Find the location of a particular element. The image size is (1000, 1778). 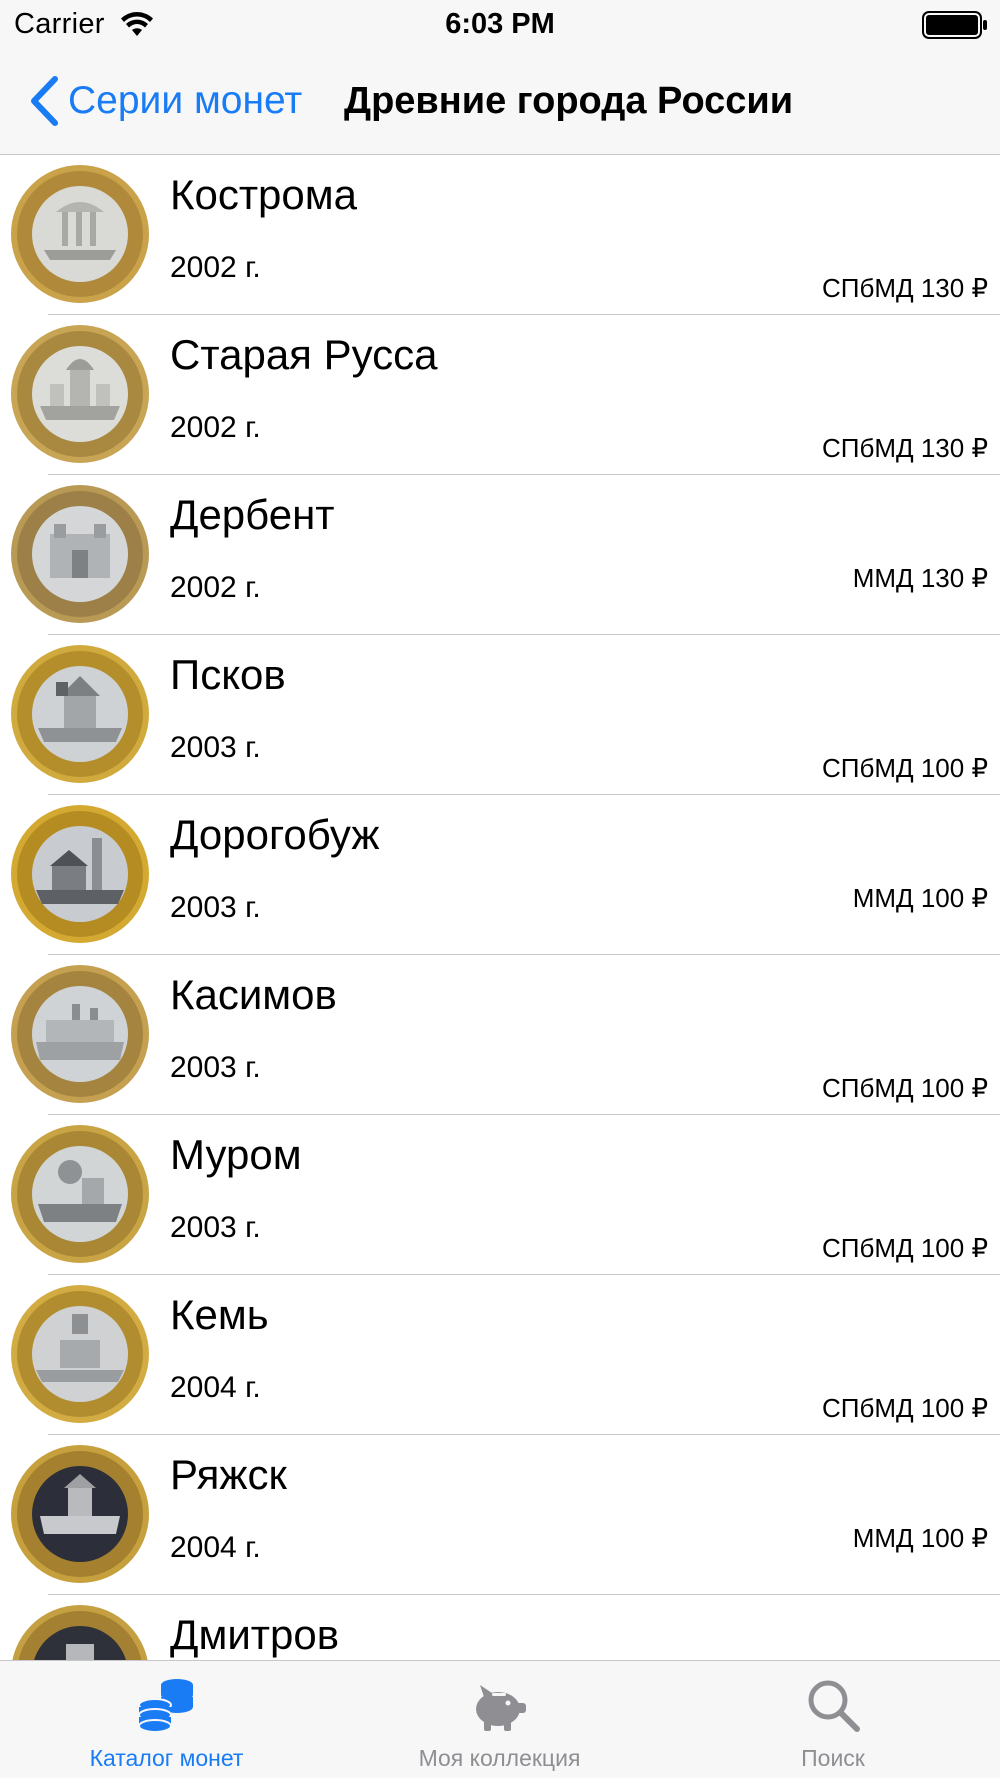

status-time: 6:03 PM is located at coordinates (500, 24).